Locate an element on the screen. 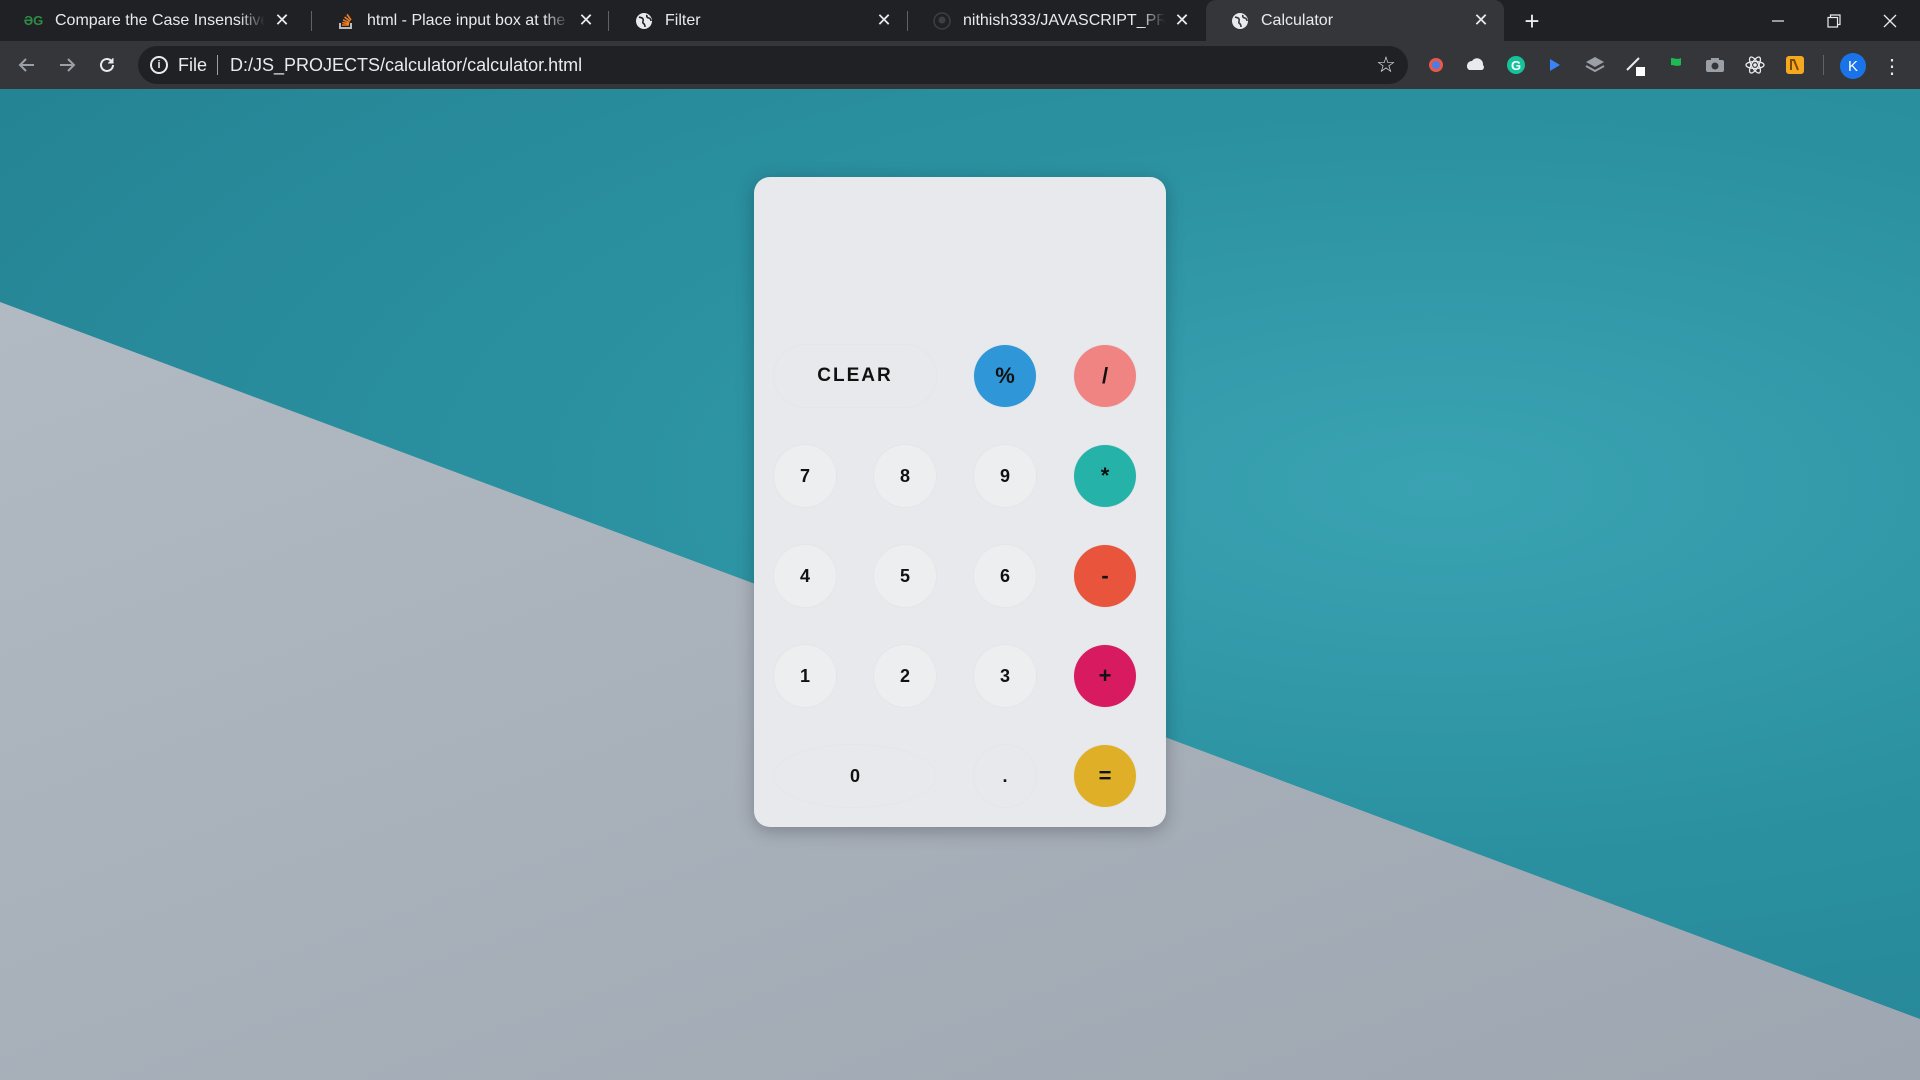  digit-7-button: 7 is located at coordinates (805, 476).